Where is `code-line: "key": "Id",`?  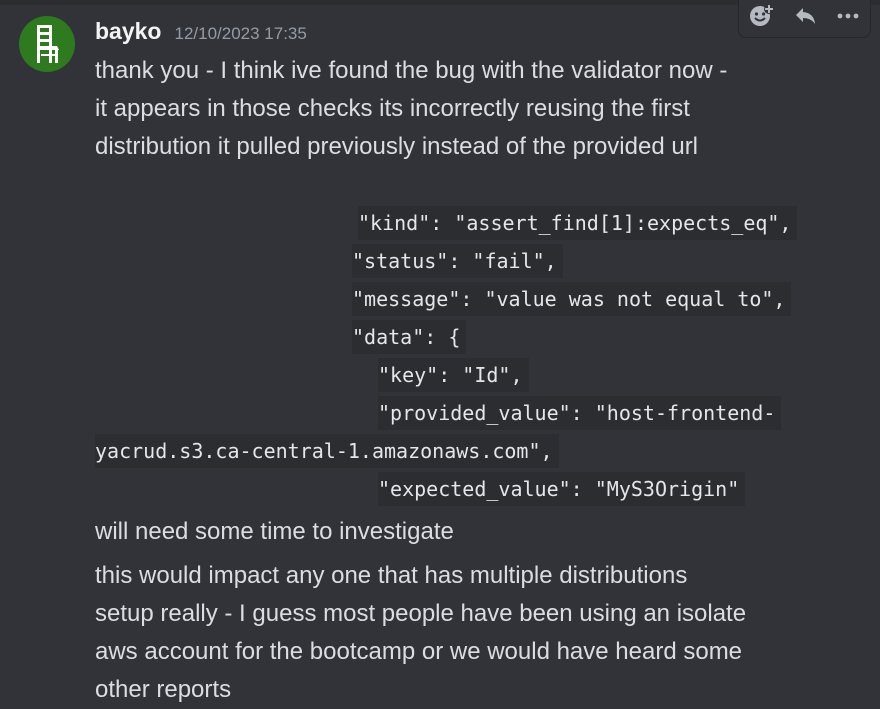 code-line: "key": "Id", is located at coordinates (453, 375).